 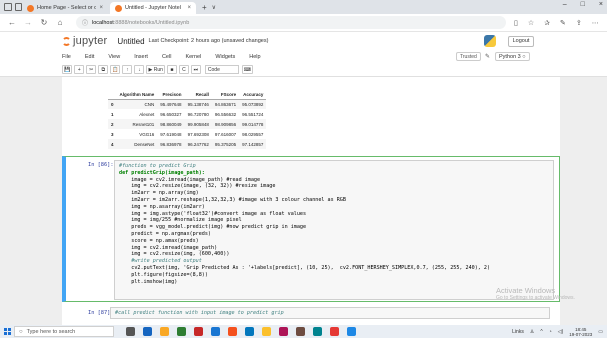 I want to click on command-palette-button: ⌨, so click(x=247, y=69).